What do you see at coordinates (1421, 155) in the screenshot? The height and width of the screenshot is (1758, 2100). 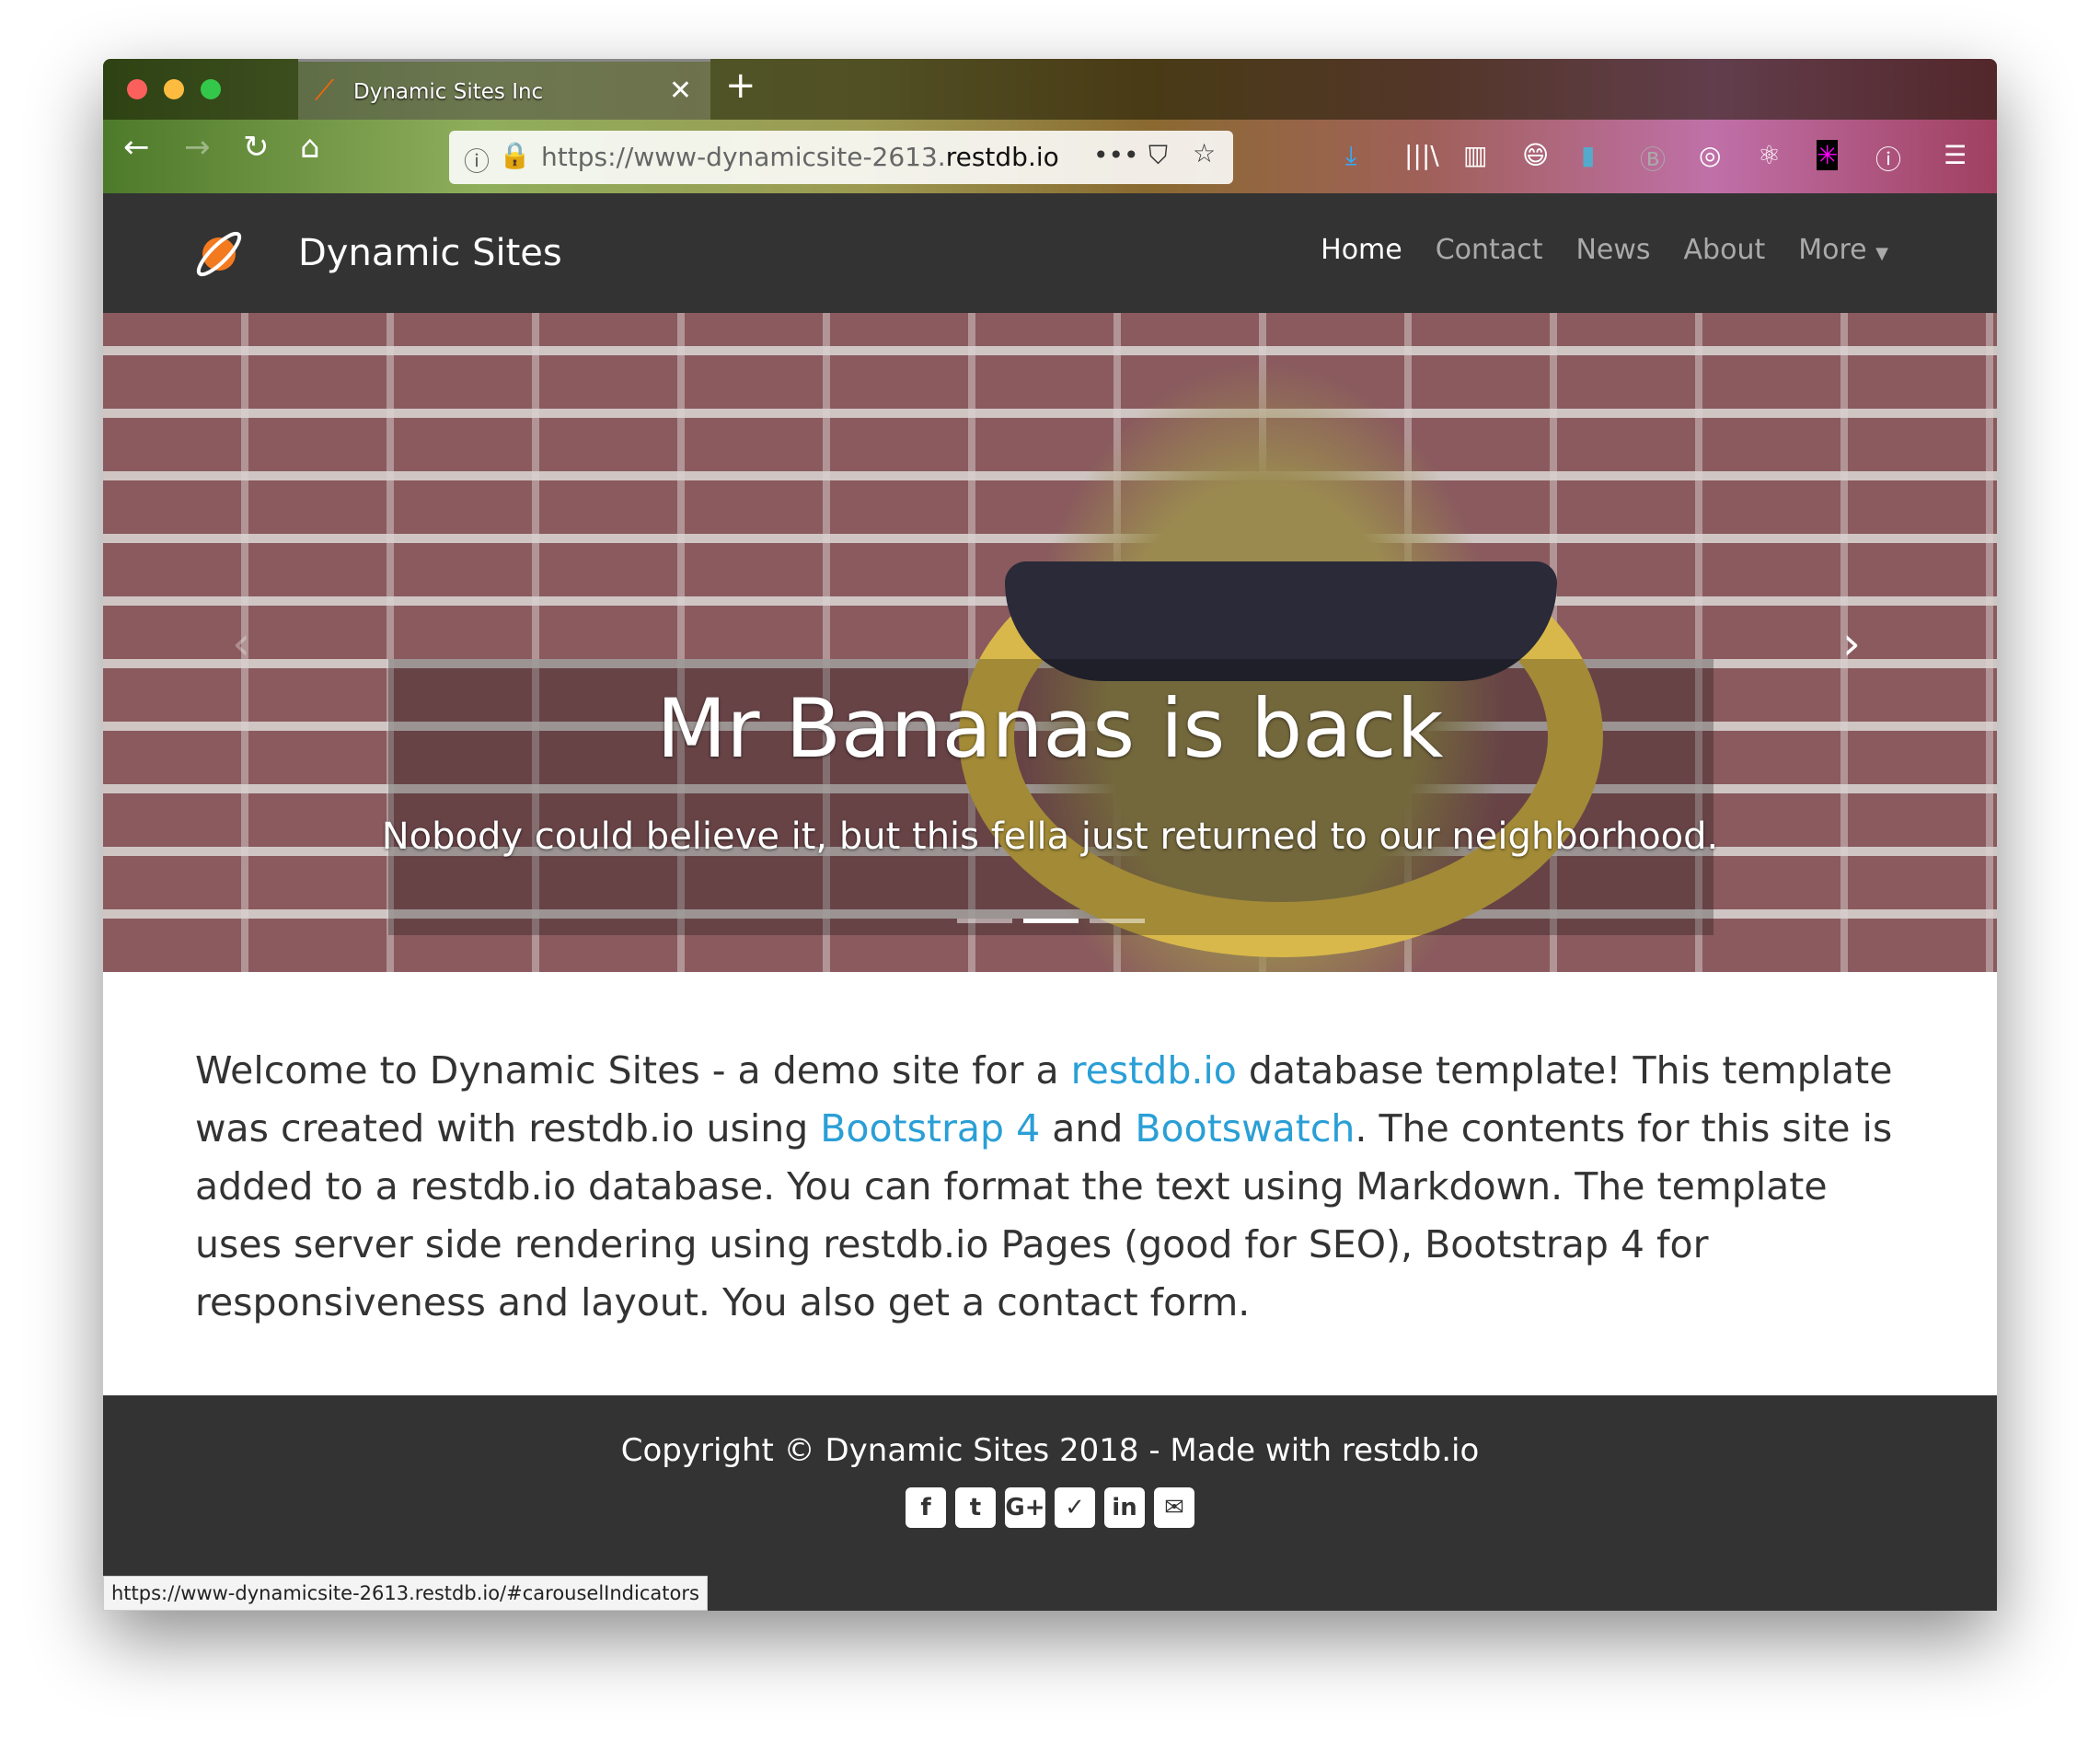 I see `library-icon: |||\` at bounding box center [1421, 155].